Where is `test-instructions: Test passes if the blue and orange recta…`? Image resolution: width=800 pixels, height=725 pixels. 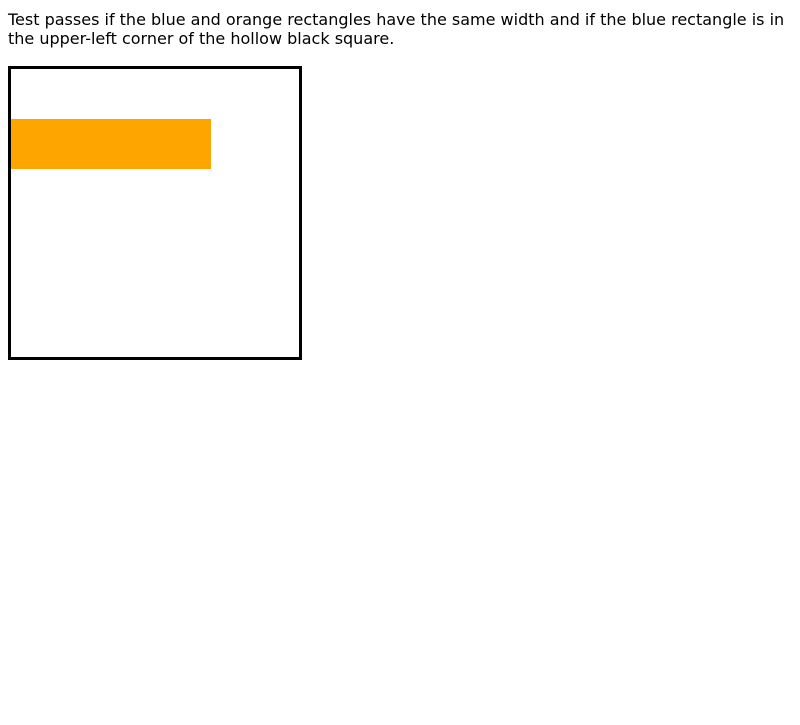 test-instructions: Test passes if the blue and orange recta… is located at coordinates (396, 29).